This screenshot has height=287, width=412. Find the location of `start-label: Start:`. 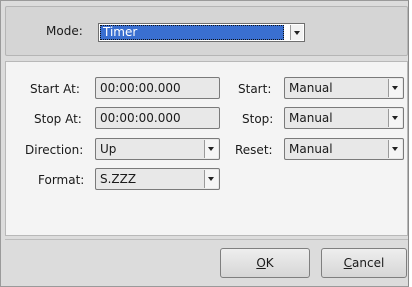

start-label: Start: is located at coordinates (255, 89).